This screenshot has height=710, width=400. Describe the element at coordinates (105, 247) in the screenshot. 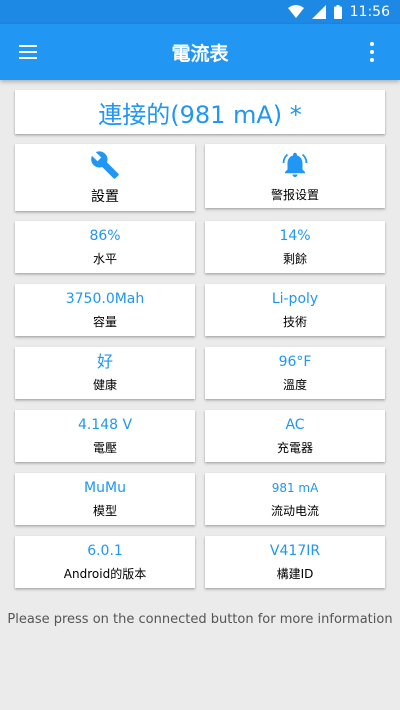

I see `level-tile: 86% 水平` at that location.